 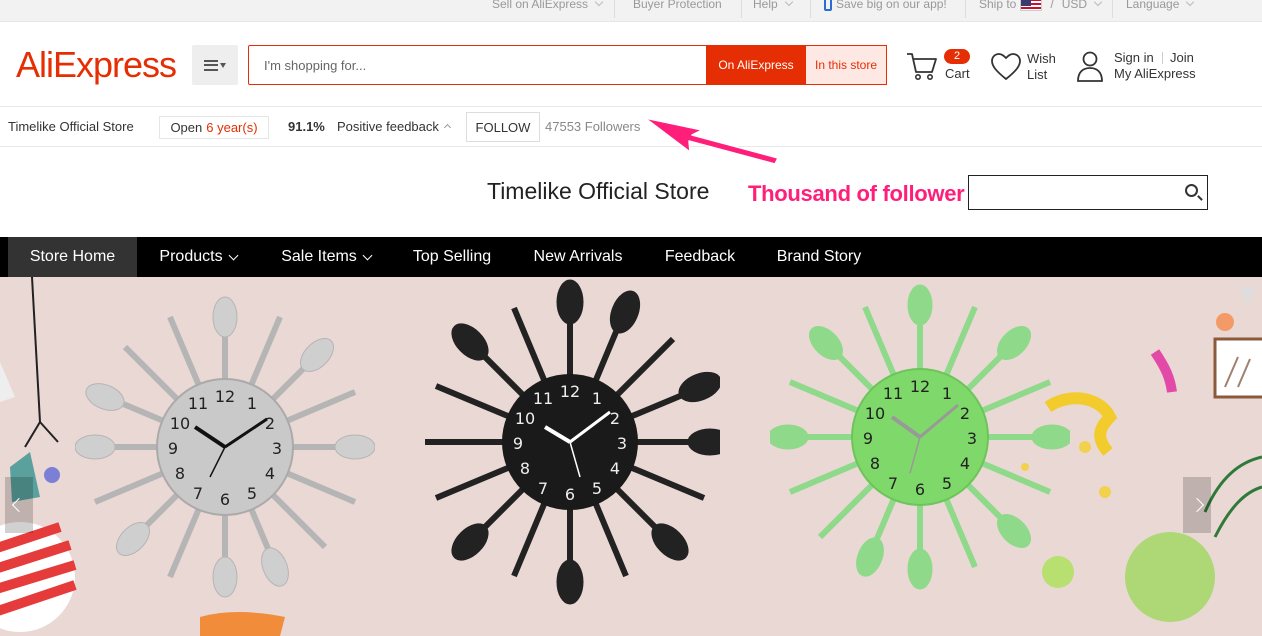 I want to click on nav-label: Store Home, so click(x=72, y=256).